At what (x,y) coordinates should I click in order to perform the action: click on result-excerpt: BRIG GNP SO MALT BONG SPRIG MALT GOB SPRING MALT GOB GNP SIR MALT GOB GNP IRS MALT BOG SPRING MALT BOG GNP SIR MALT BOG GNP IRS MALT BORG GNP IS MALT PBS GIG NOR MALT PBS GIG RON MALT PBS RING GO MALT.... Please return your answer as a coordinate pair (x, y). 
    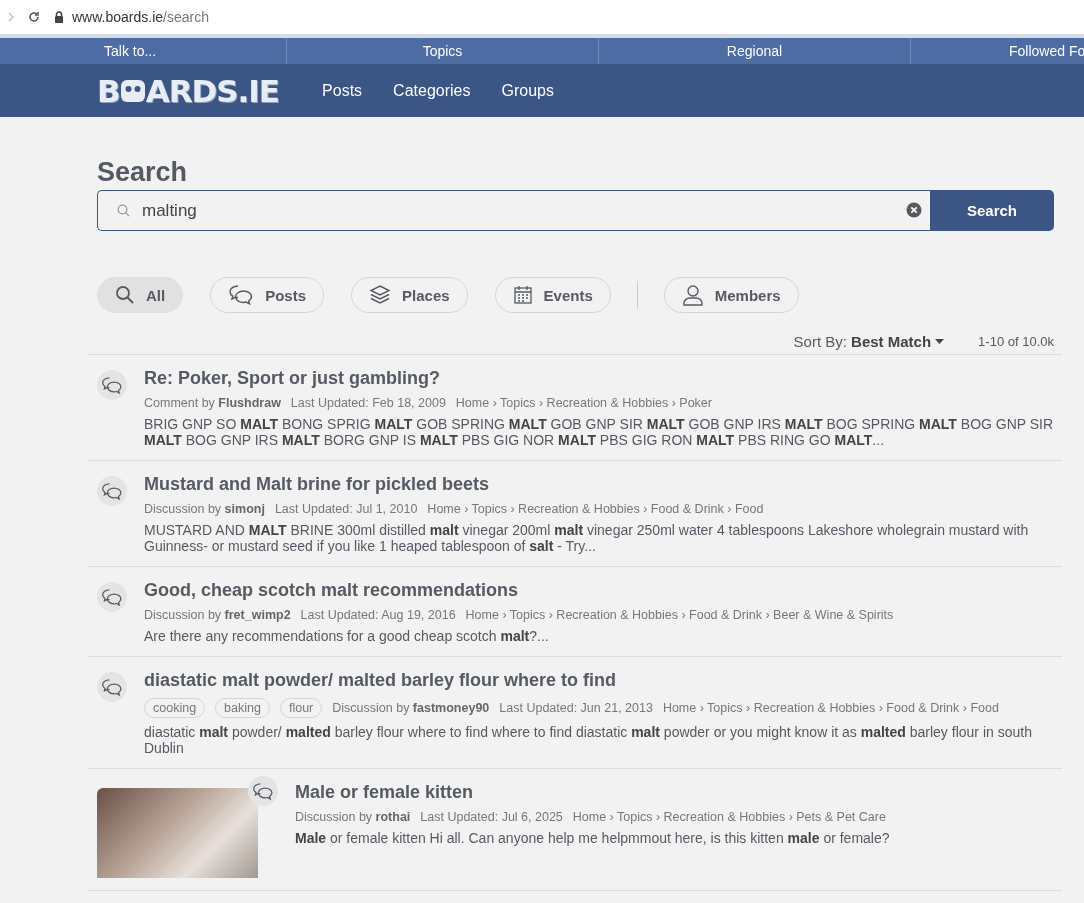
    Looking at the image, I should click on (599, 432).